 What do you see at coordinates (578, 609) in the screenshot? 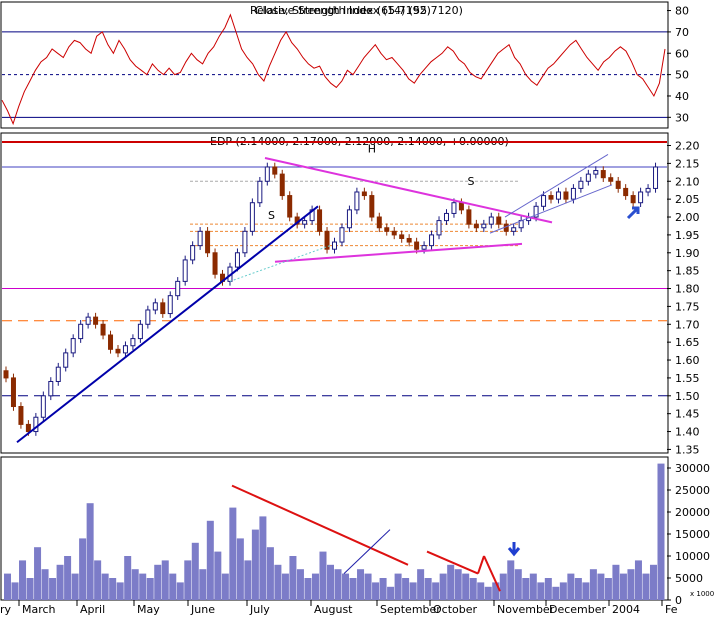
I see `month-label: December` at bounding box center [578, 609].